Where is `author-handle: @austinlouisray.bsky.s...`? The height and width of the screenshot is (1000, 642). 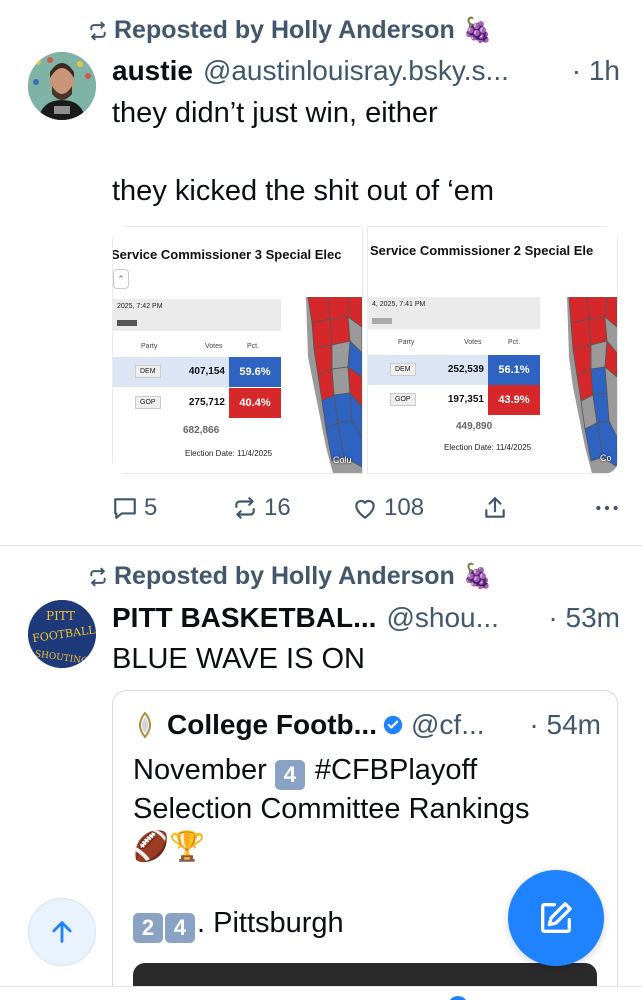 author-handle: @austinlouisray.bsky.s... is located at coordinates (356, 71).